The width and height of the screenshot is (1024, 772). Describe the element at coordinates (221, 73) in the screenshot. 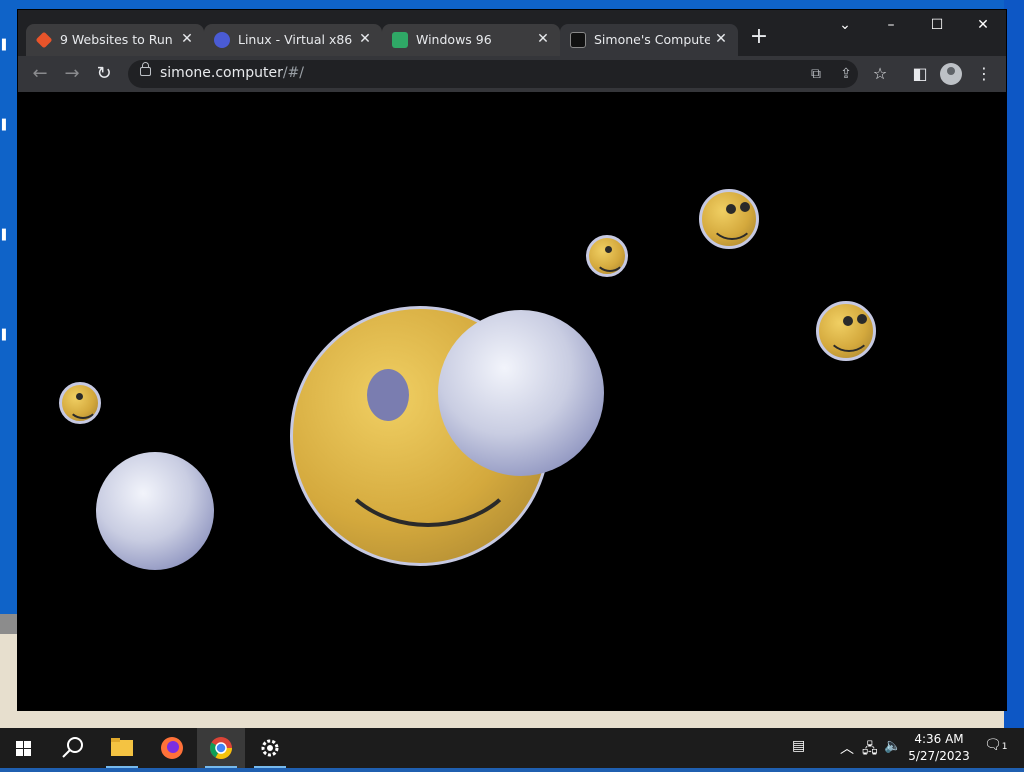

I see `url-host: simone.computer` at that location.